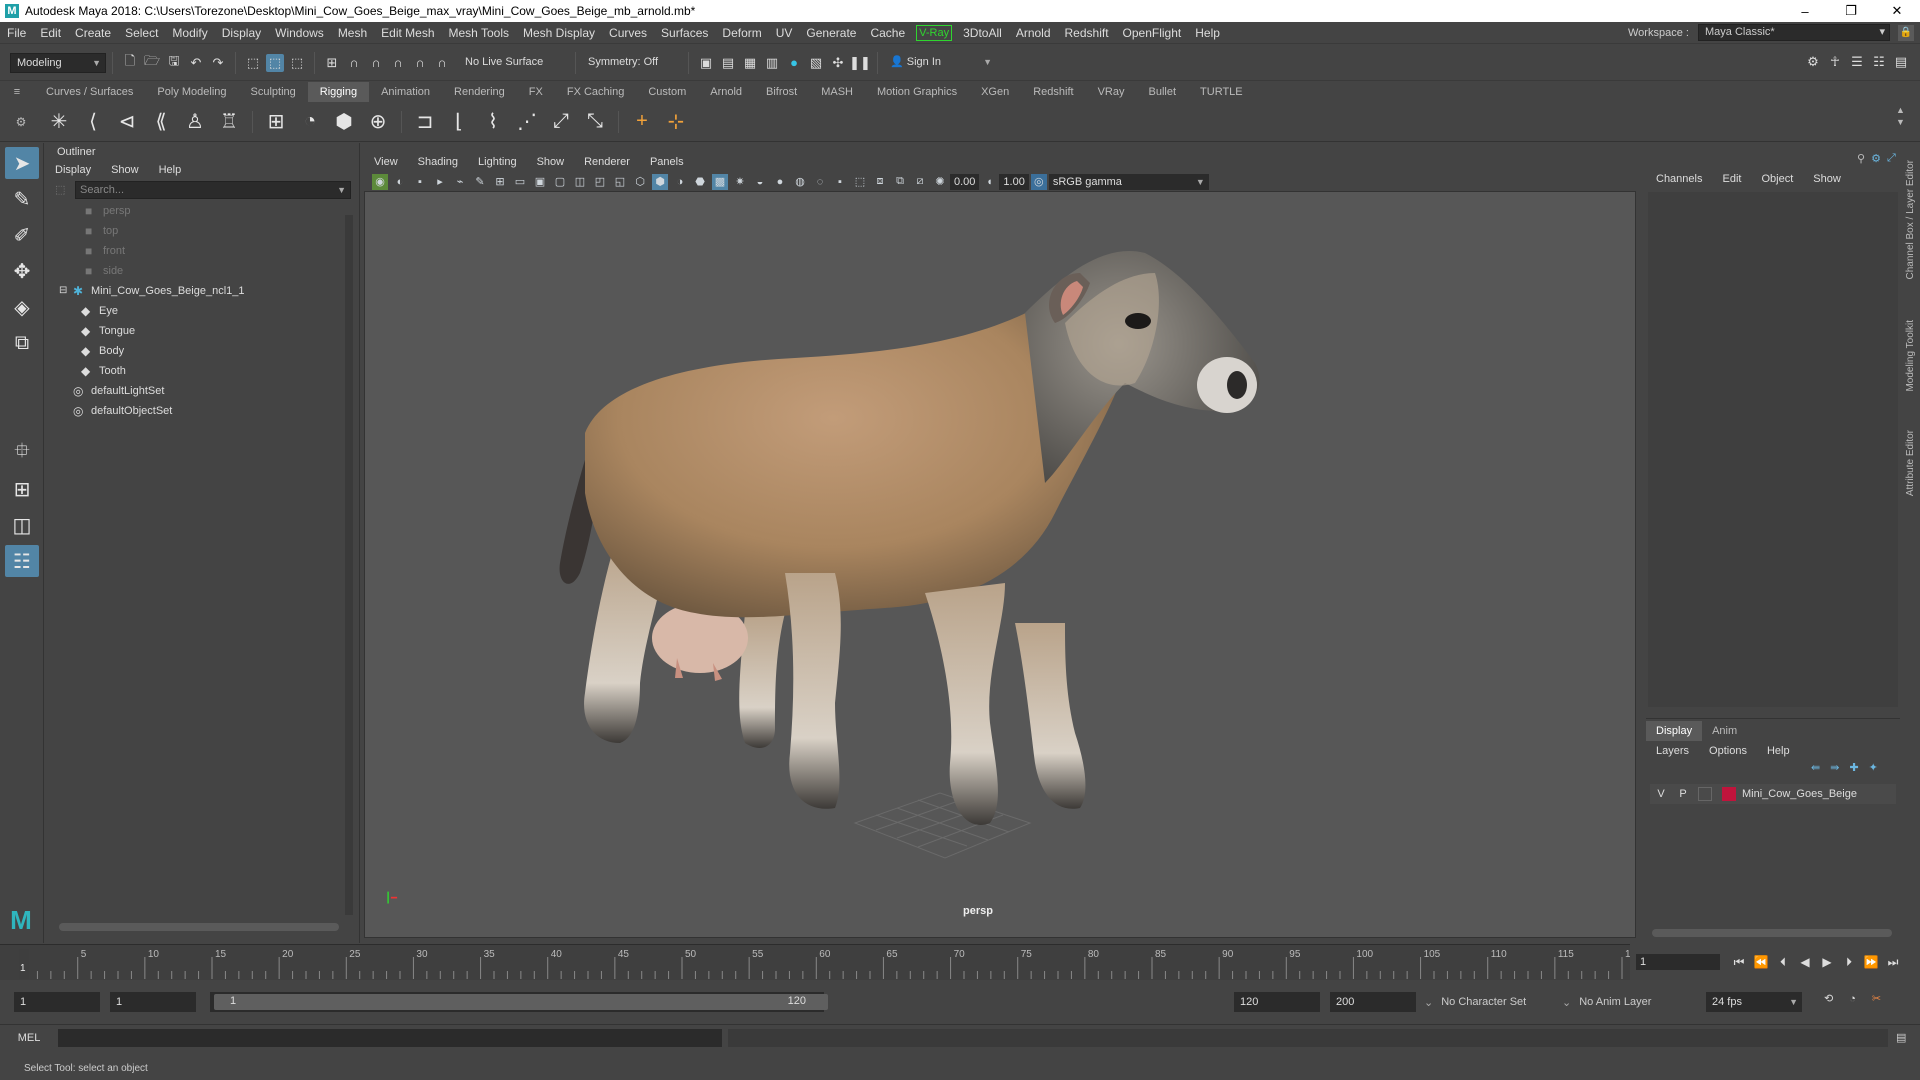  Describe the element at coordinates (728, 63) in the screenshot. I see `render-sequence-icon: ▤` at that location.